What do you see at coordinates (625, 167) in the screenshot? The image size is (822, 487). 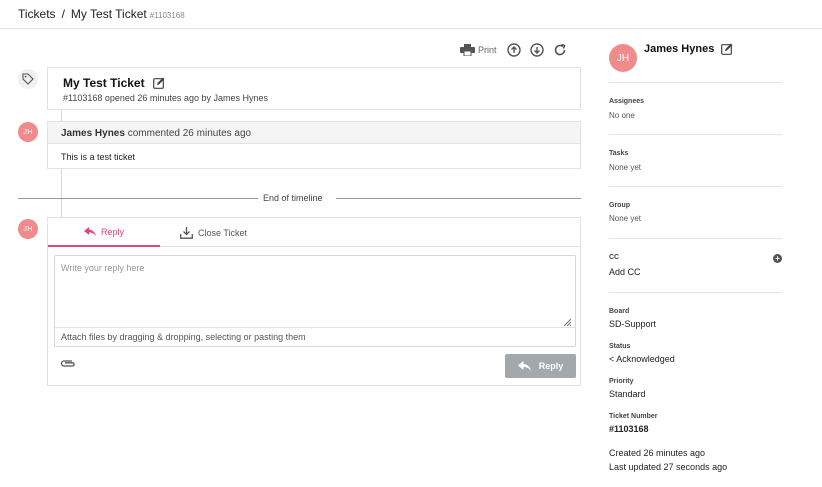 I see `tasks-value: None yet` at bounding box center [625, 167].